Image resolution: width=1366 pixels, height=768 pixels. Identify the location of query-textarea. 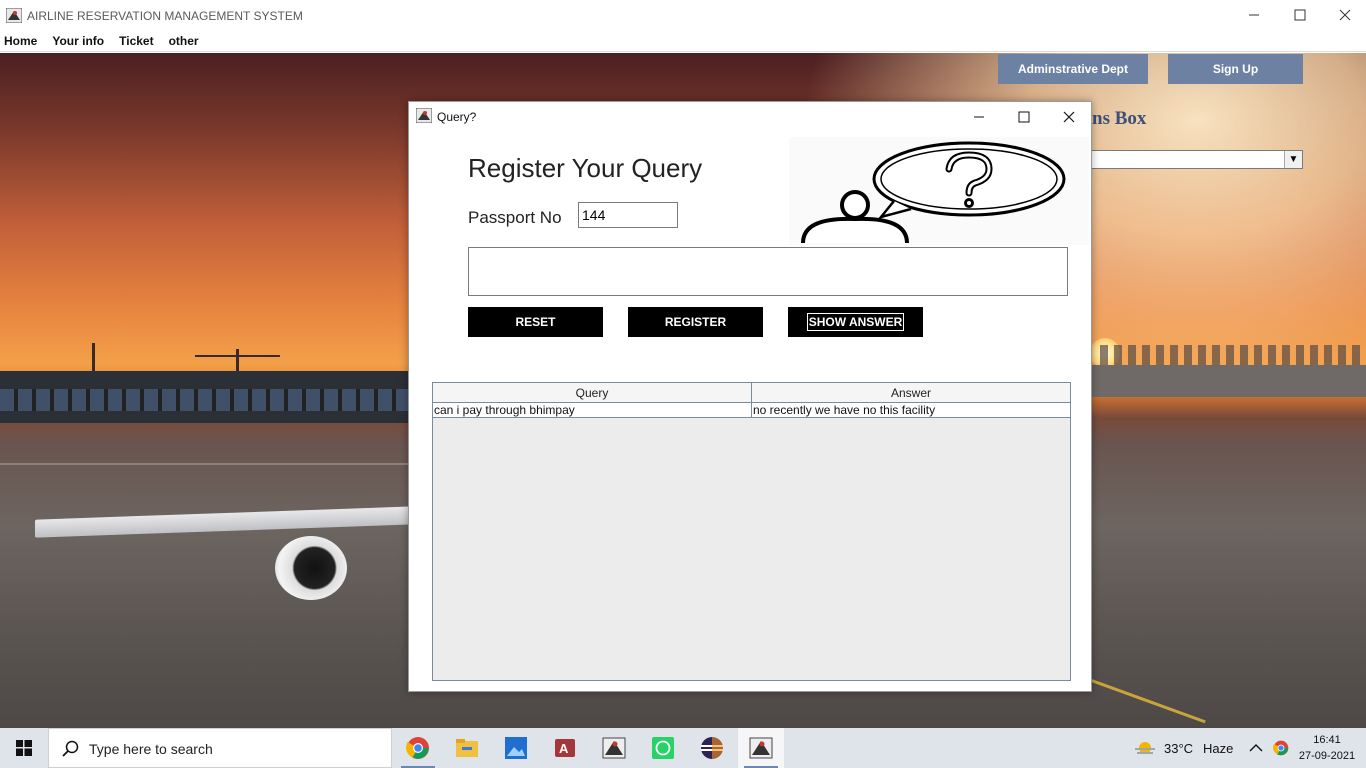
(768, 271).